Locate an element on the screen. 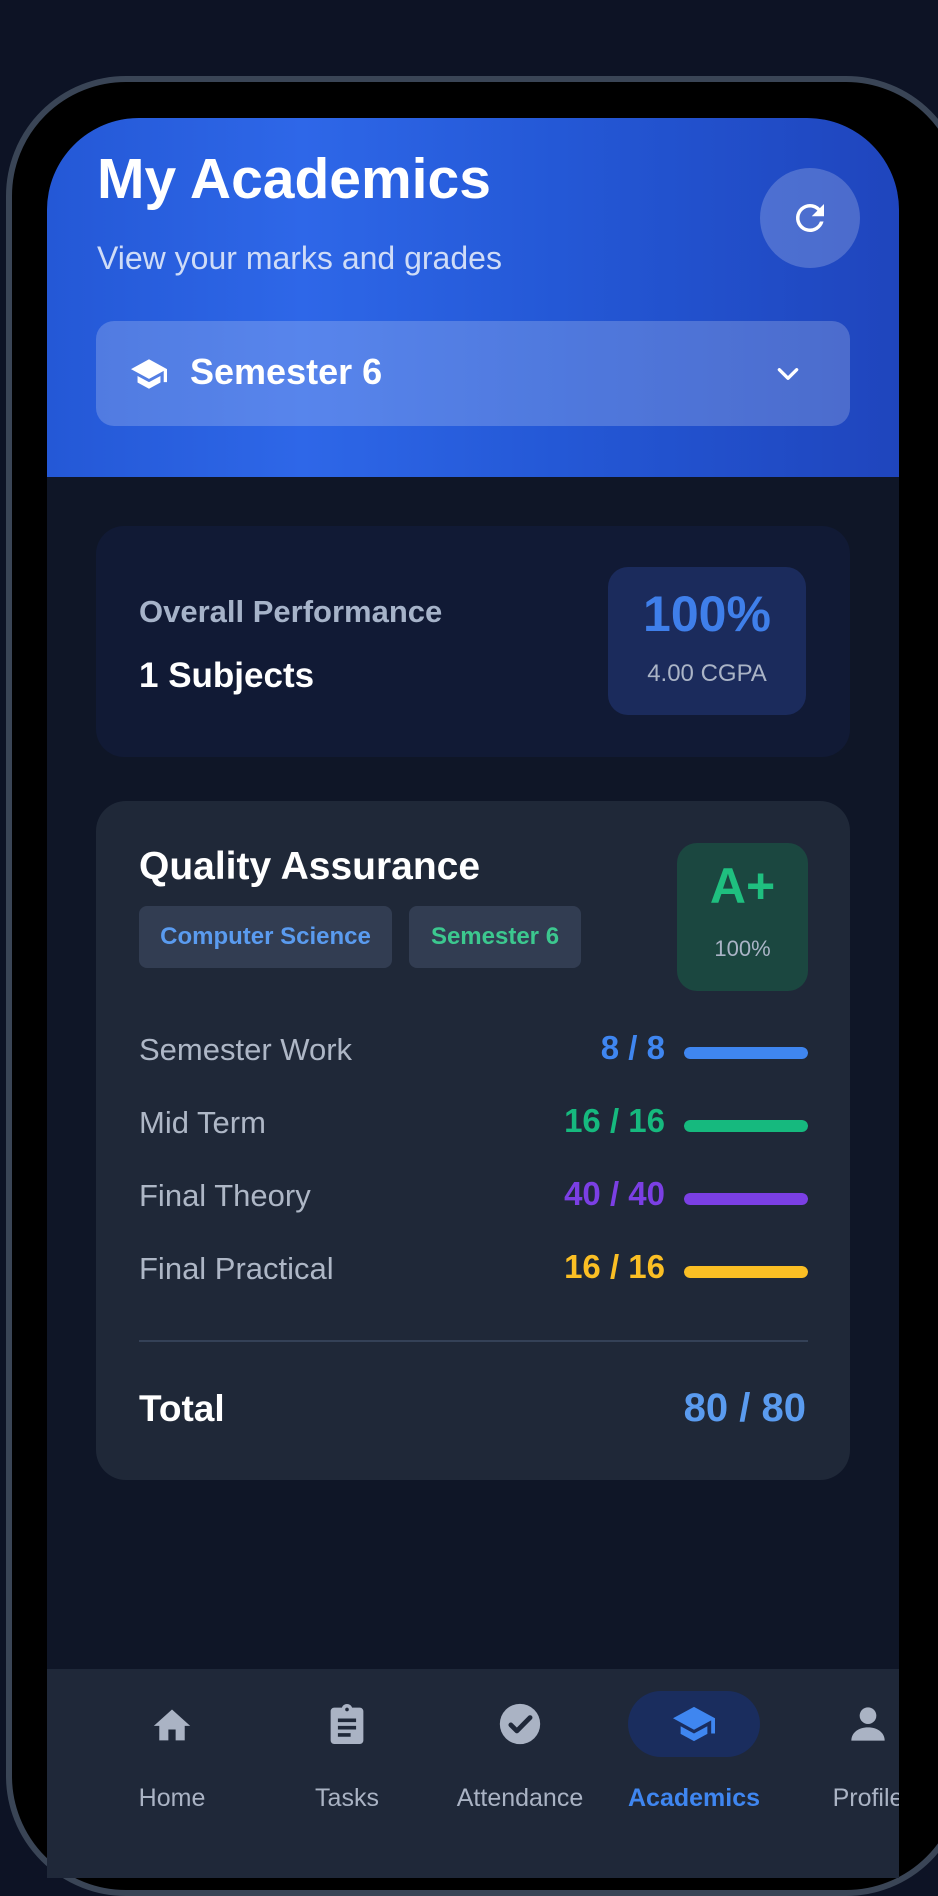 The width and height of the screenshot is (938, 1896). bottom-nav: Home Tasks Attendance Academics Profile is located at coordinates (473, 1773).